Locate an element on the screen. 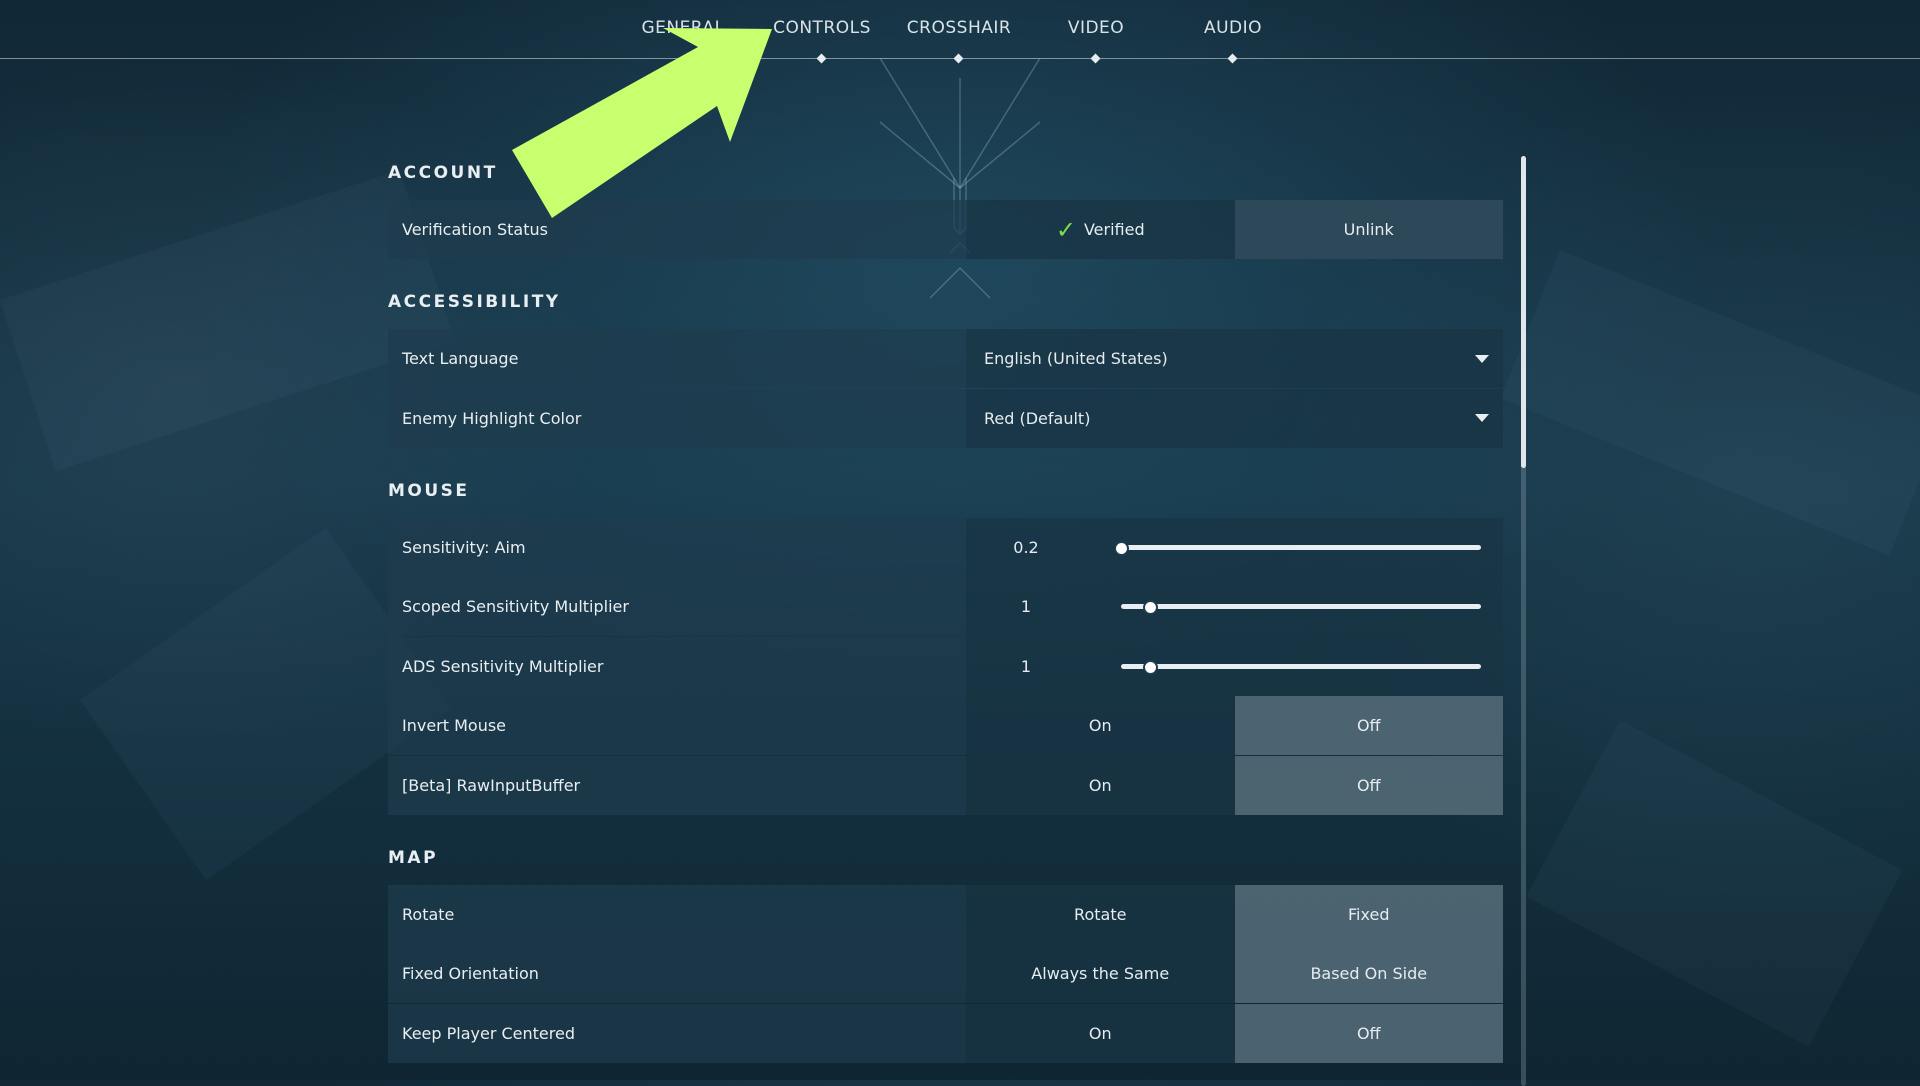 The image size is (1920, 1086). keep-centered-toggle: On Off is located at coordinates (1234, 1033).